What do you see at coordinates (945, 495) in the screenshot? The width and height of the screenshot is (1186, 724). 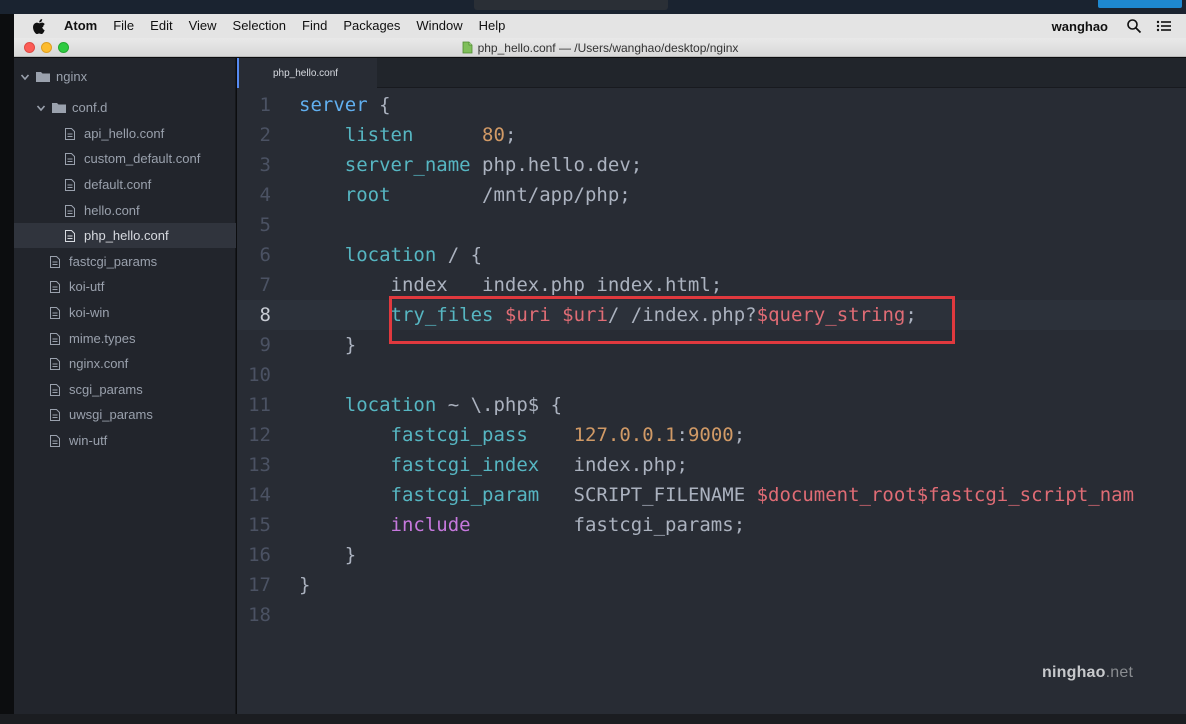 I see `code-token: $document_root$fastcgi_script_nam` at bounding box center [945, 495].